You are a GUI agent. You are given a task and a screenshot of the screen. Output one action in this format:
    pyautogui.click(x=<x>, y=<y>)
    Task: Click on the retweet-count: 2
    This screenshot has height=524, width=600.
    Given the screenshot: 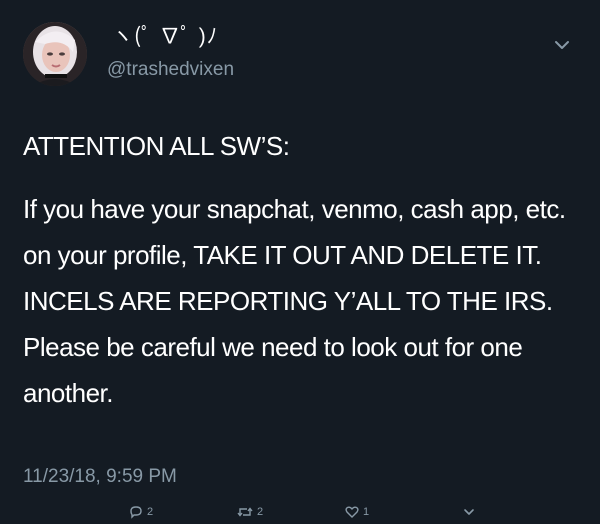 What is the action you would take?
    pyautogui.click(x=260, y=512)
    